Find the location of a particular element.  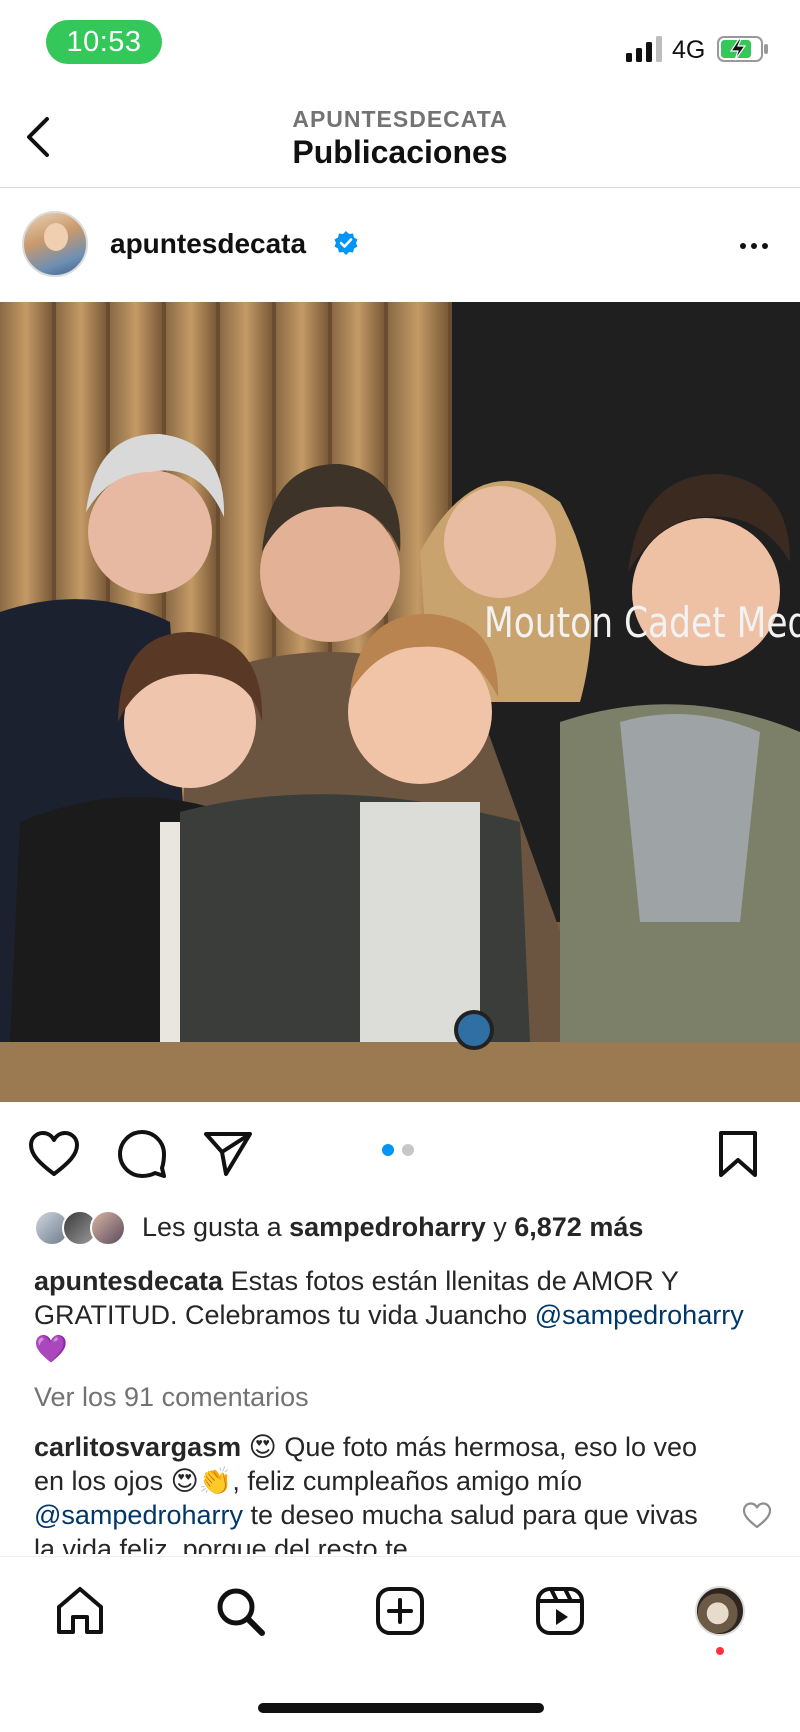

liker-avatars is located at coordinates (82, 1228).